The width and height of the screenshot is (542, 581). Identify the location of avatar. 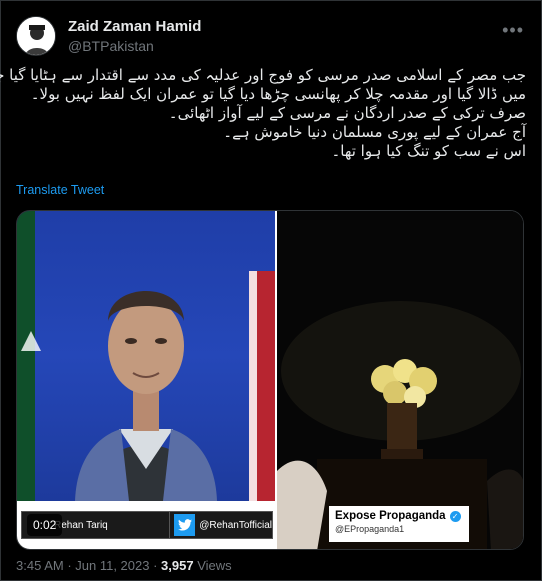
(36, 36).